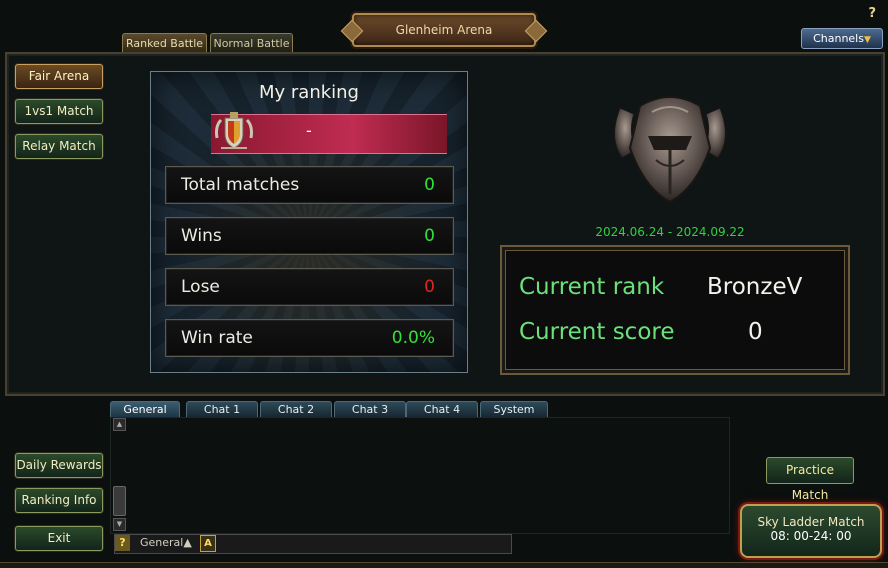  I want to click on stat-total-matches: Total matches 0, so click(309, 185).